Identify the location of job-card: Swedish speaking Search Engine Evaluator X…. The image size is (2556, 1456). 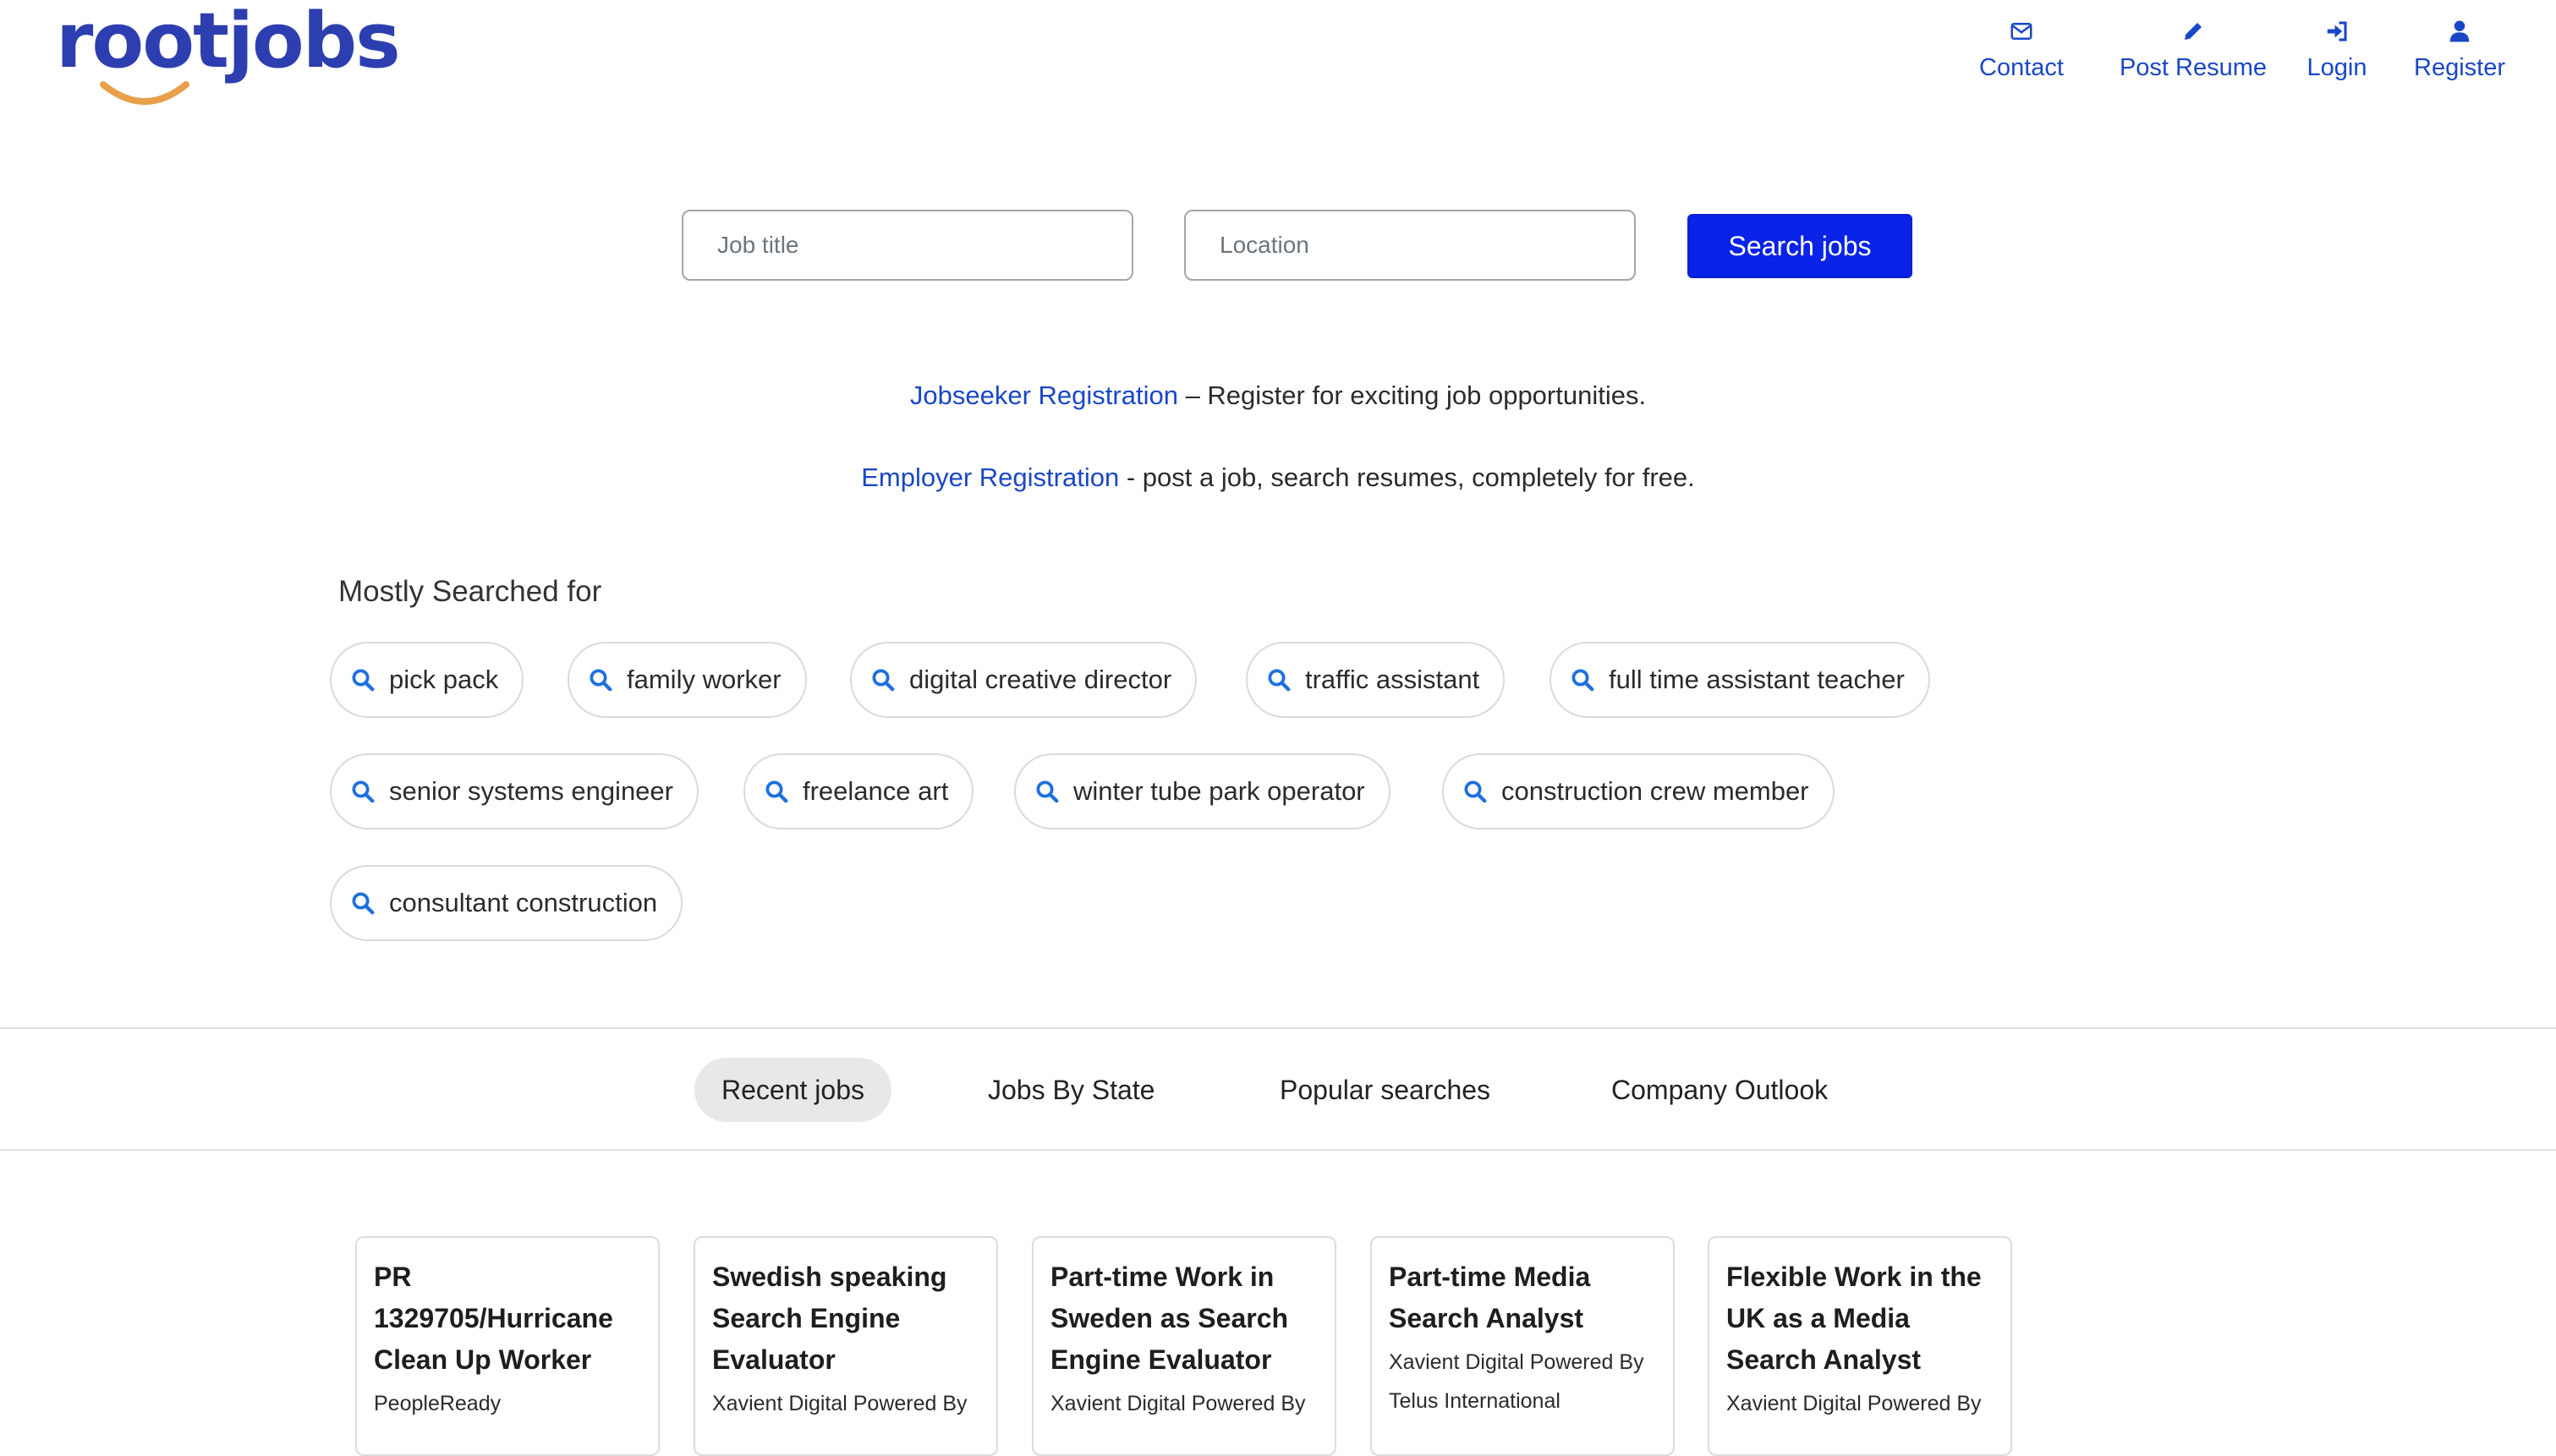
(846, 1346).